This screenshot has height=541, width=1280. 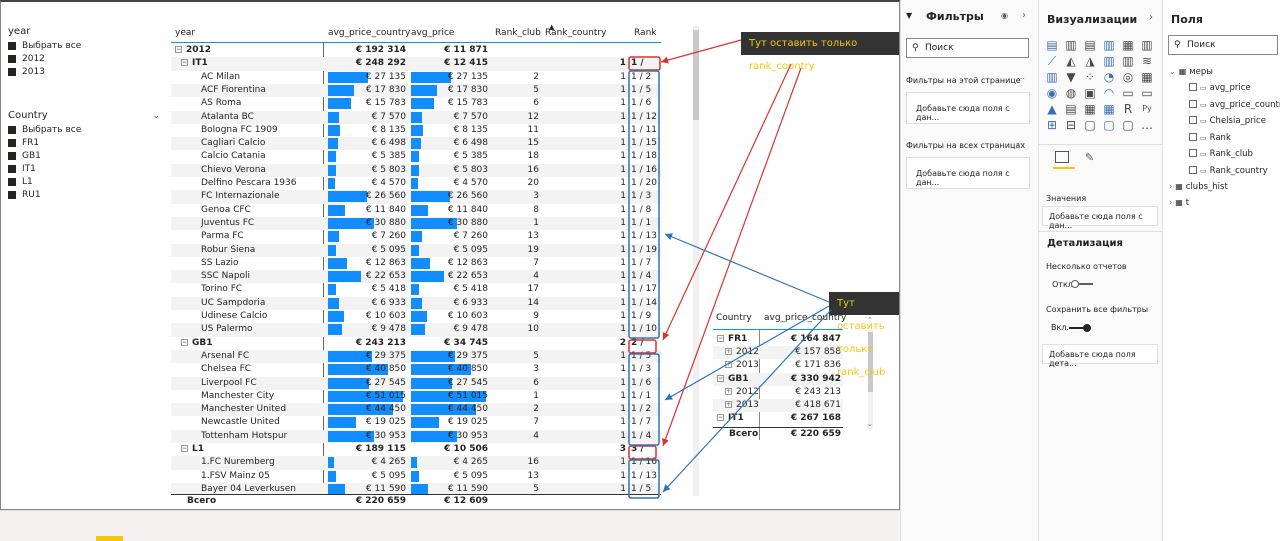 What do you see at coordinates (1052, 109) in the screenshot?
I see `kpi-icon: ▲` at bounding box center [1052, 109].